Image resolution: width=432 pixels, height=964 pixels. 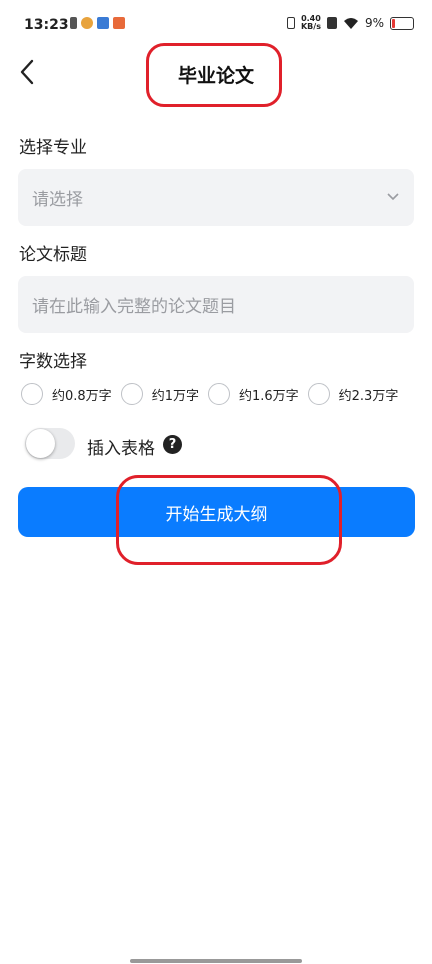 I want to click on wordcount-option-label: 约2.3万字, so click(x=368, y=396).